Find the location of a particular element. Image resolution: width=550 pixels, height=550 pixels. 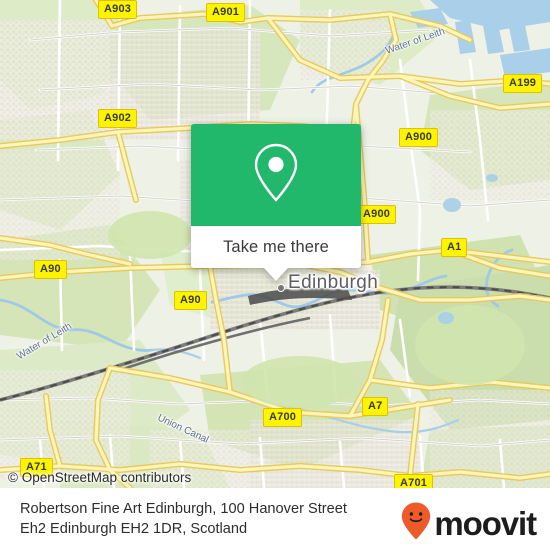

road-shield-a900-north: A900 is located at coordinates (419, 137).